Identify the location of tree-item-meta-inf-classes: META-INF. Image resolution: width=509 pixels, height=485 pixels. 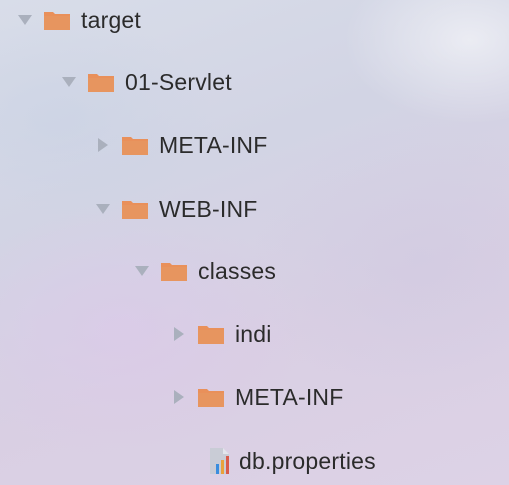
(172, 397).